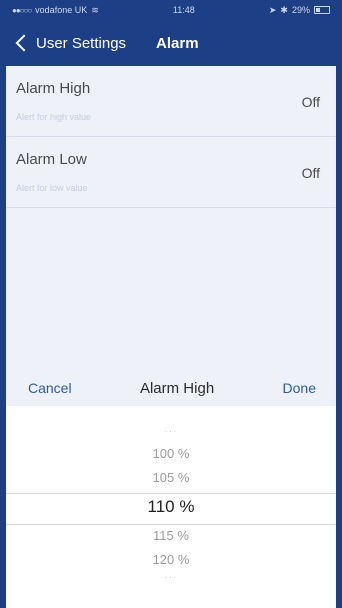  I want to click on setting-row-alarm-high: Alarm High Alert for high value Off, so click(171, 101).